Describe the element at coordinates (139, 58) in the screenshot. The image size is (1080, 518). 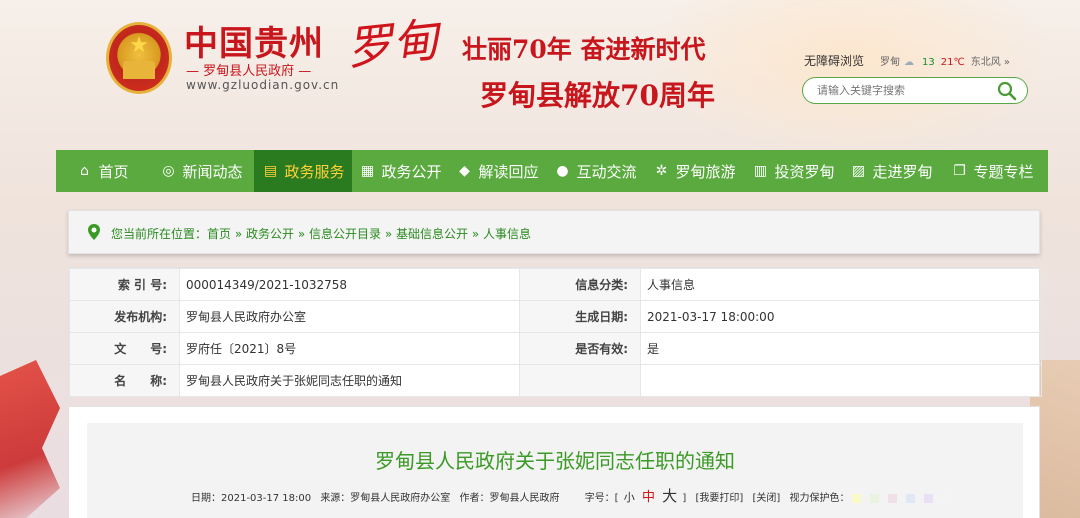
I see `national-emblem-icon: ★` at that location.